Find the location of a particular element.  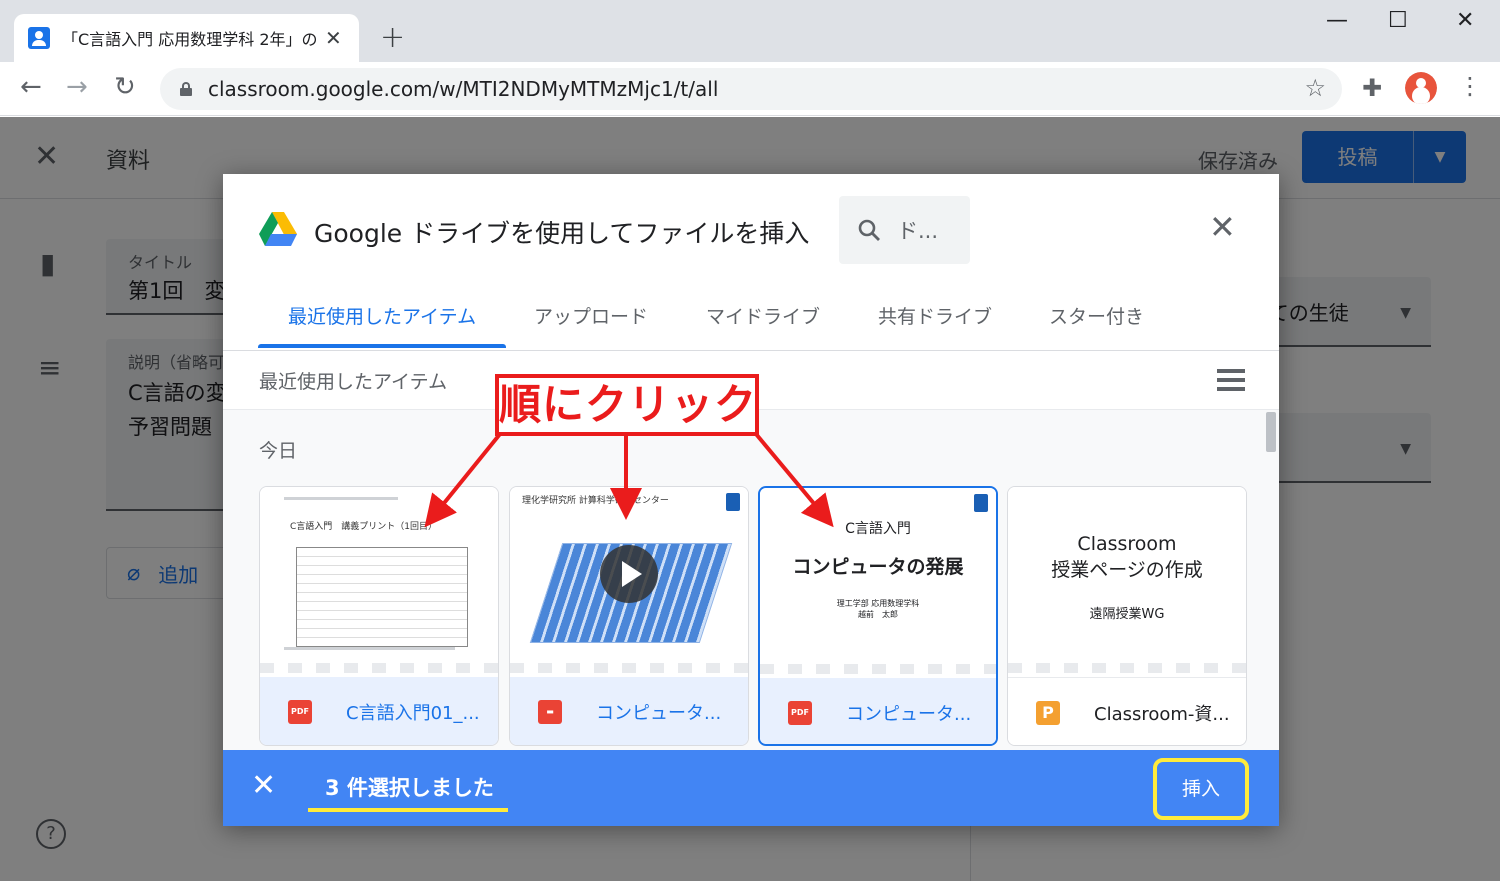

minimize-icon: — is located at coordinates (1337, 20).